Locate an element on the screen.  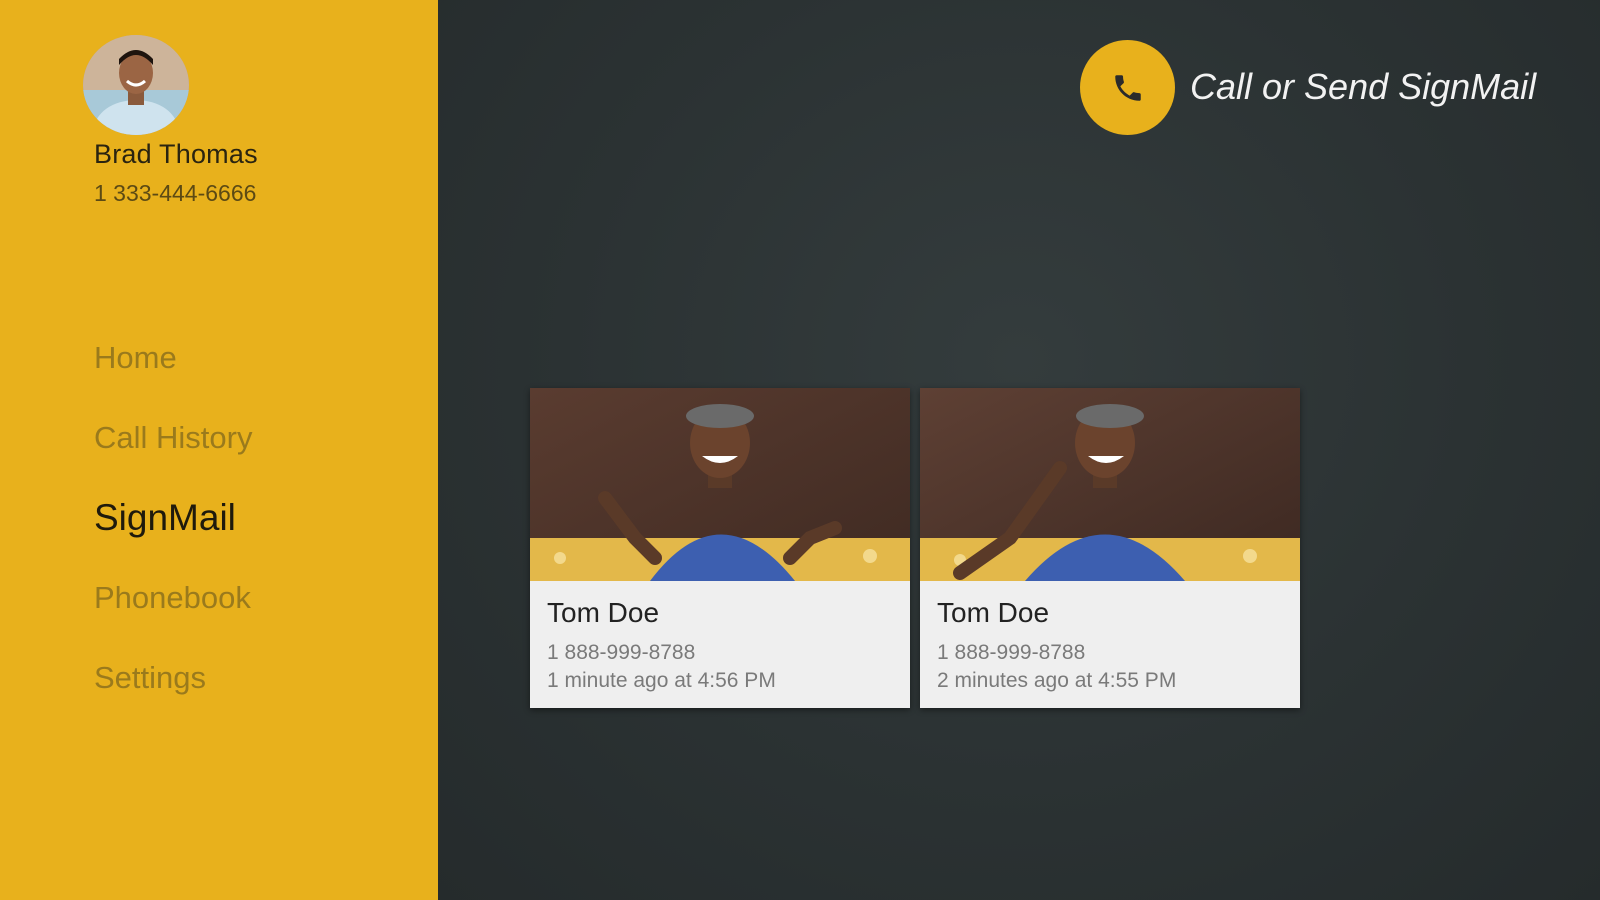
user-avatar-image is located at coordinates (136, 85).